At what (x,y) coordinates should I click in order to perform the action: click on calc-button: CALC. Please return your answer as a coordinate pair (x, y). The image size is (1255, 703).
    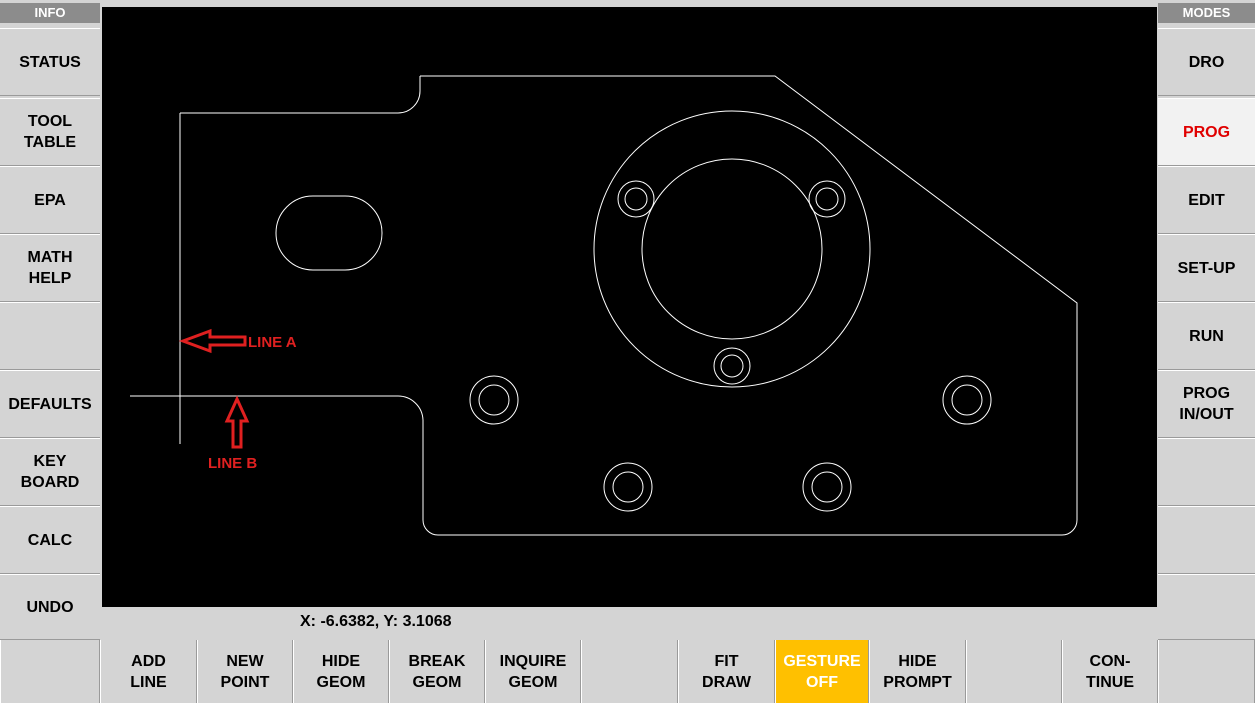
    Looking at the image, I should click on (50, 540).